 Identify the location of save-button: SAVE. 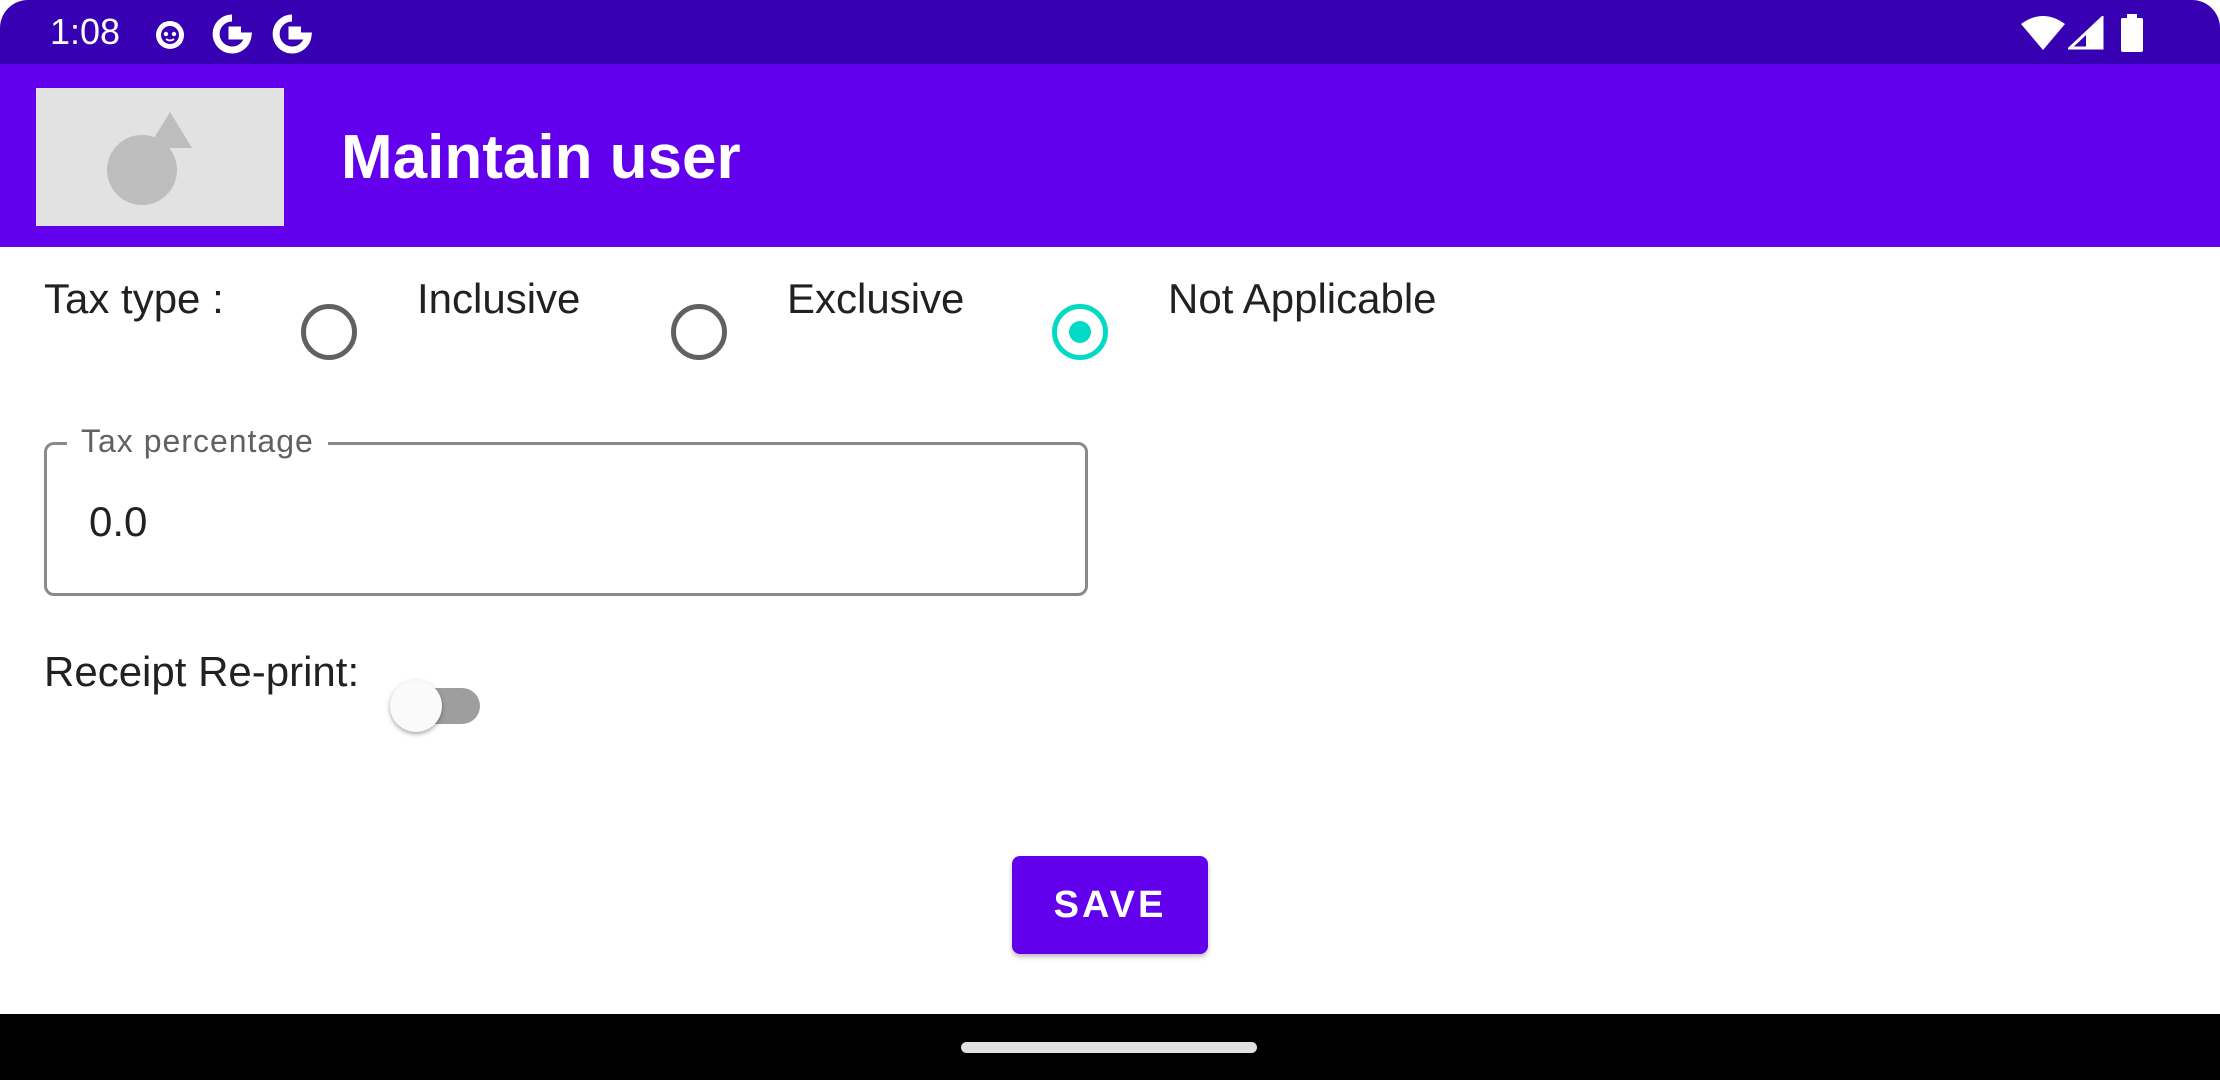
(1110, 905).